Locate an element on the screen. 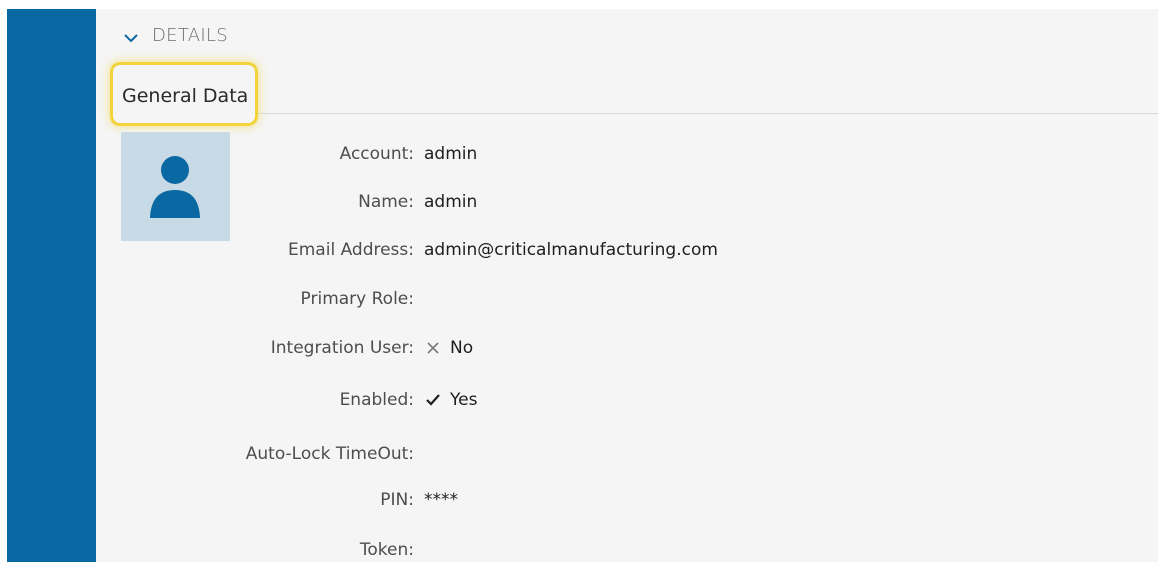  field-label: Account: is located at coordinates (376, 154).